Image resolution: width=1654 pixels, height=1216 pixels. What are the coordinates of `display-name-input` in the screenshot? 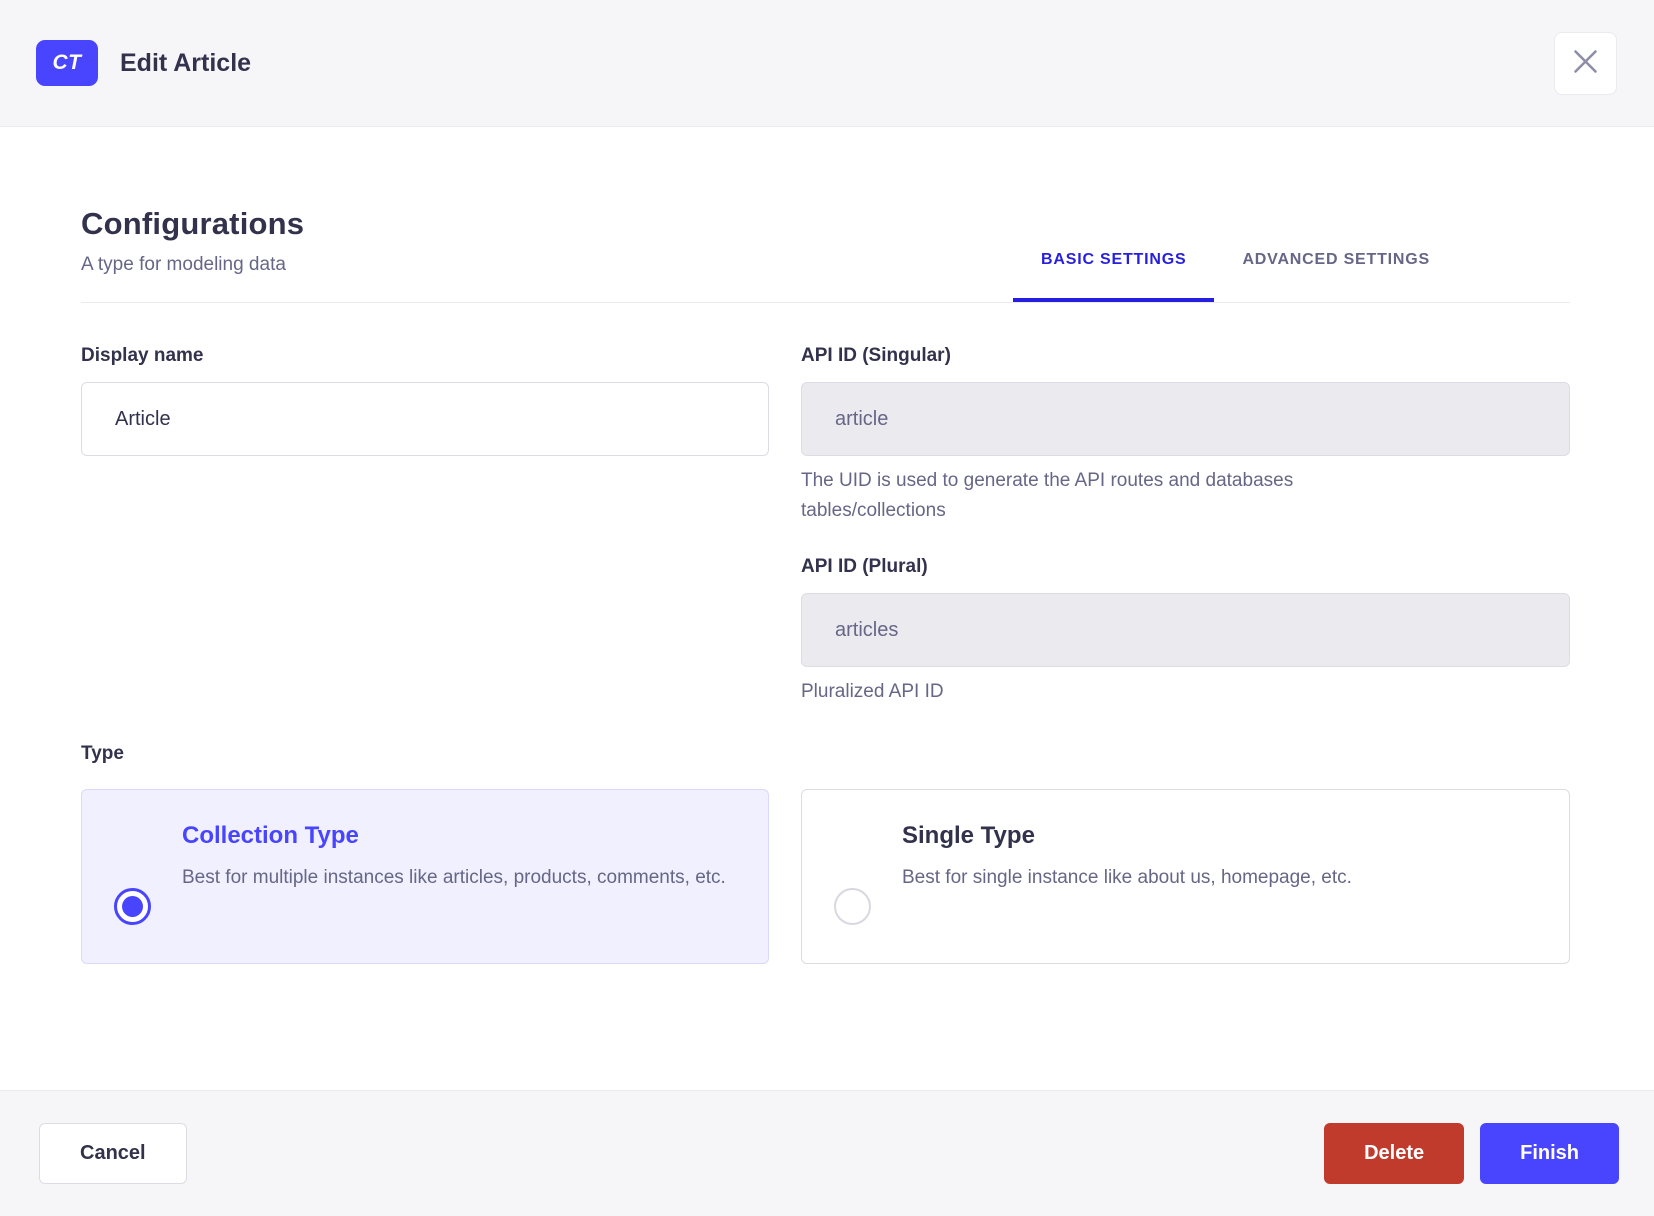 It's located at (425, 419).